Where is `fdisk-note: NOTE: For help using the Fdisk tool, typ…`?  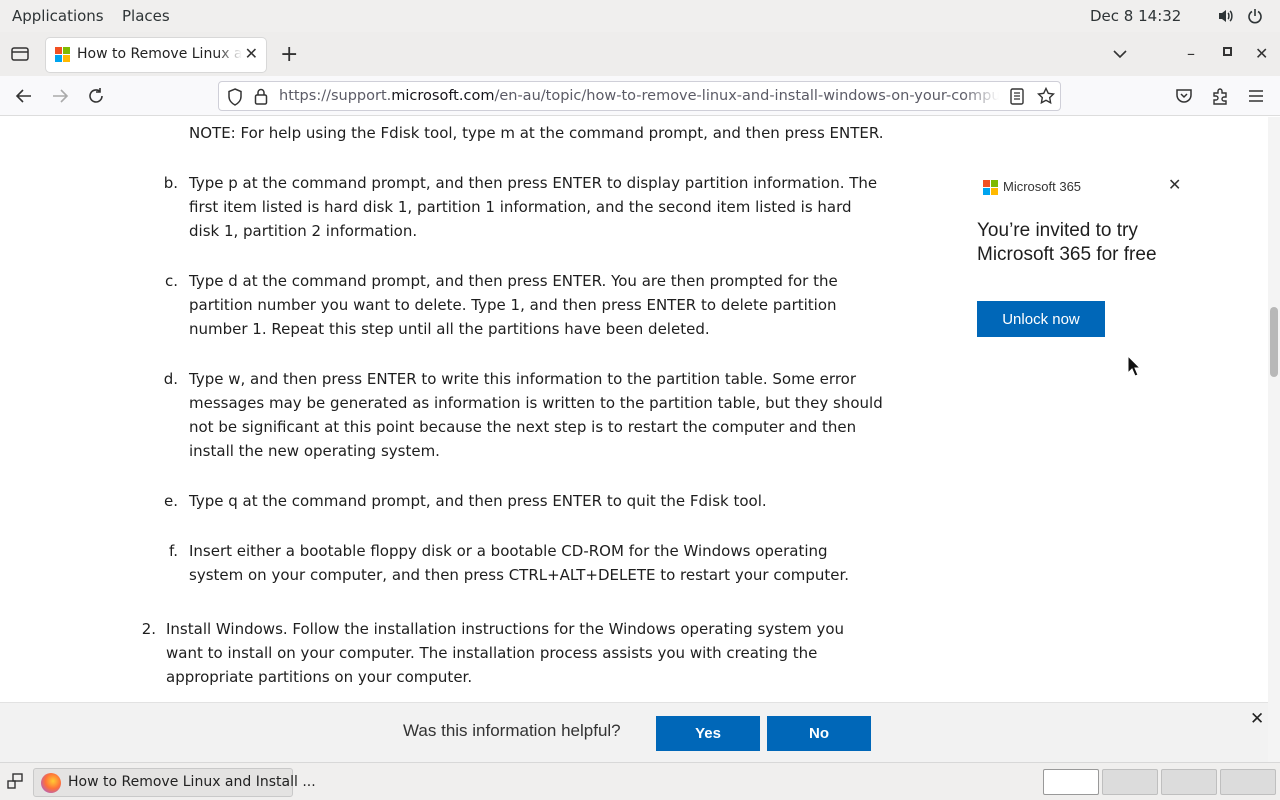 fdisk-note: NOTE: For help using the Fdisk tool, typ… is located at coordinates (536, 133).